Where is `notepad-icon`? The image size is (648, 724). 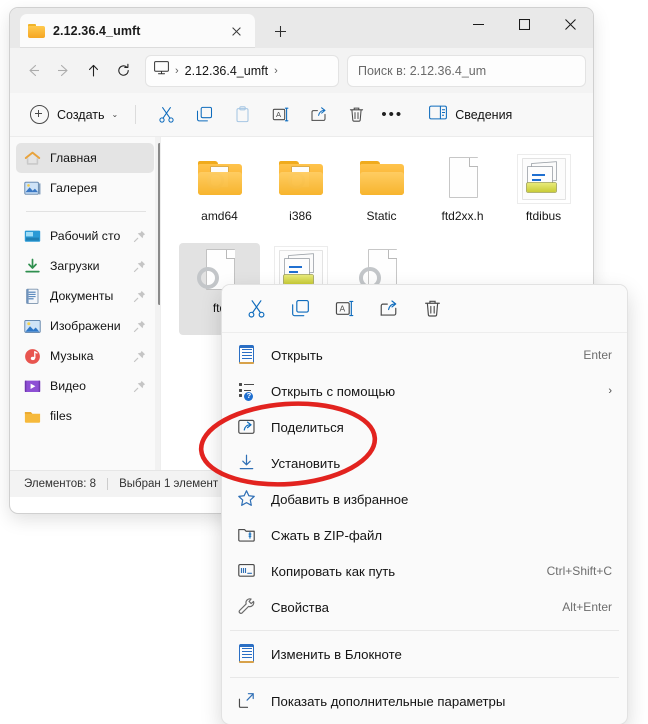
notepad-icon is located at coordinates (247, 654).